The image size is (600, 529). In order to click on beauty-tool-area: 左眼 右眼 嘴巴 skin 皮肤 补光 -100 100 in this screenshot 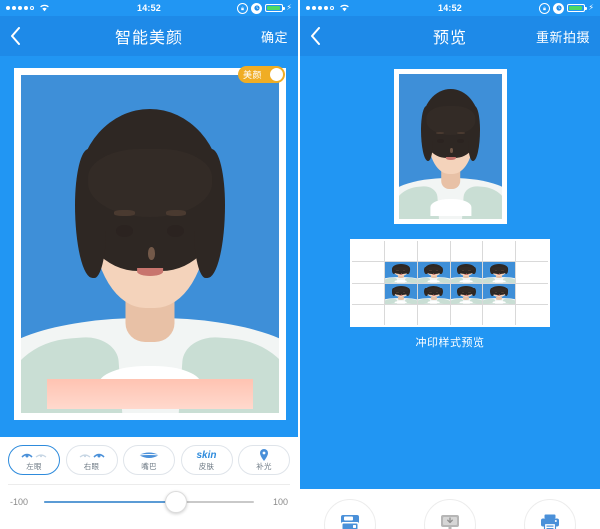, I will do `click(149, 483)`.